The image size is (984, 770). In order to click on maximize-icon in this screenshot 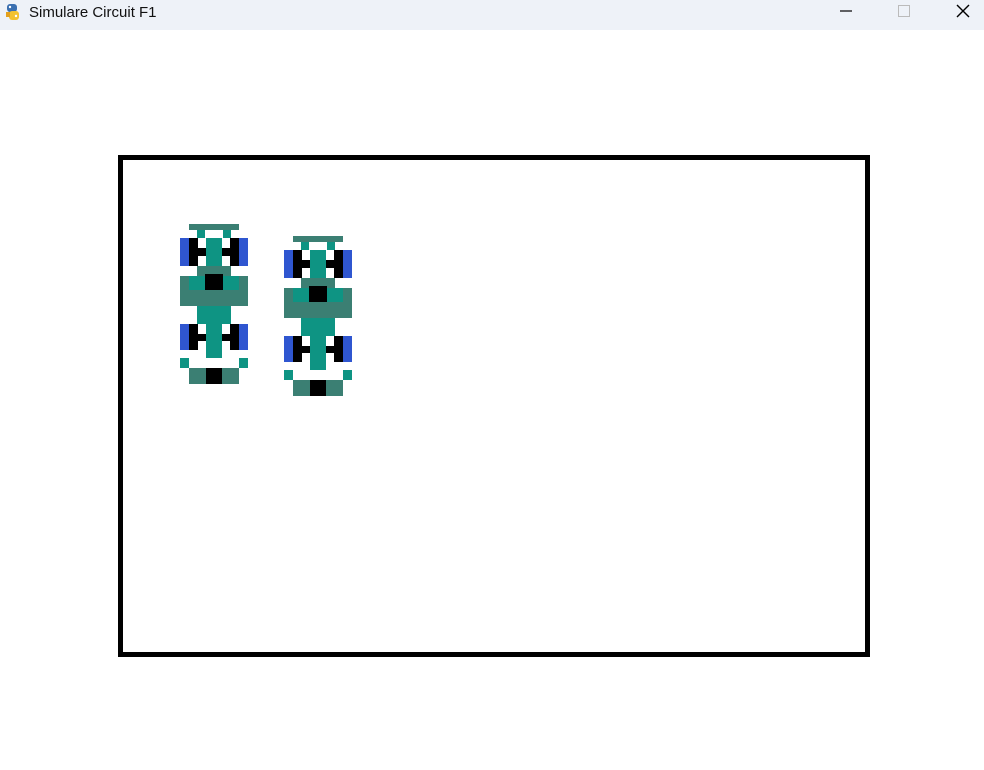, I will do `click(904, 13)`.